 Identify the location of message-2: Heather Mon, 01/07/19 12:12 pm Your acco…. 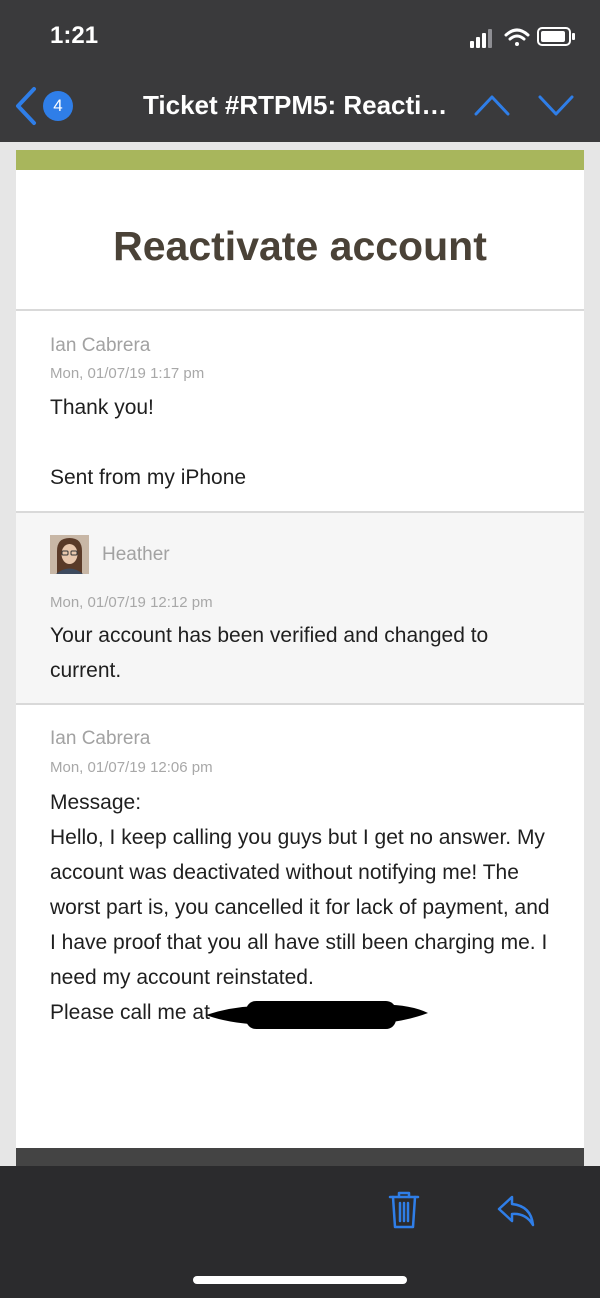
(300, 609).